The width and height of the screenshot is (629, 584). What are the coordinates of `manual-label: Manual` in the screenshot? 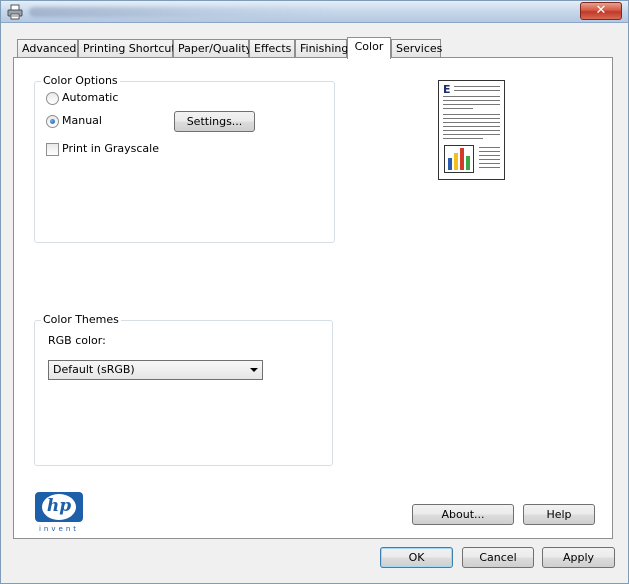 It's located at (82, 121).